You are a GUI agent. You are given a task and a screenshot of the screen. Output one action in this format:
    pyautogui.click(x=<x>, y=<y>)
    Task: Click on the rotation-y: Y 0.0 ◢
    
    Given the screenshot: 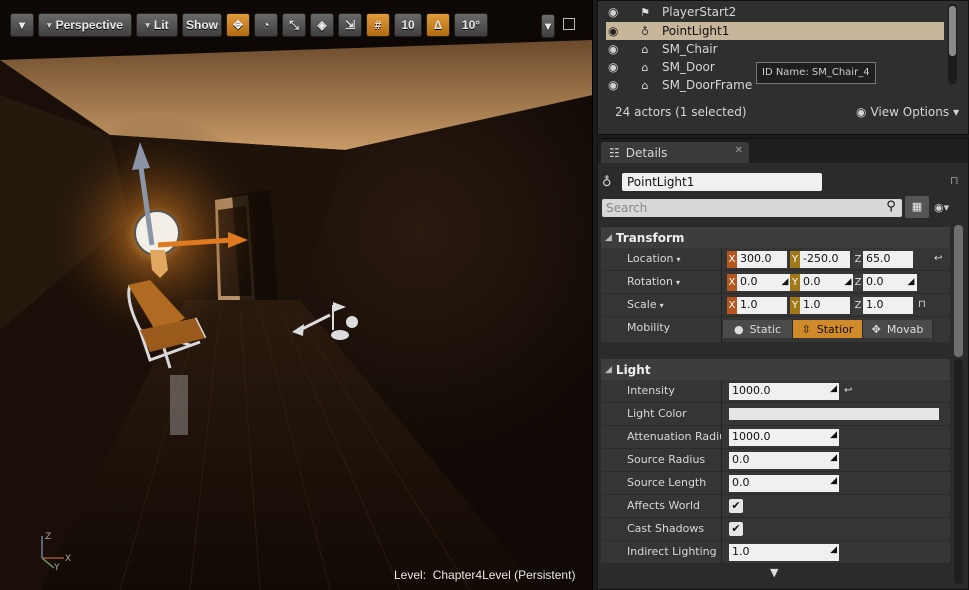 What is the action you would take?
    pyautogui.click(x=823, y=282)
    